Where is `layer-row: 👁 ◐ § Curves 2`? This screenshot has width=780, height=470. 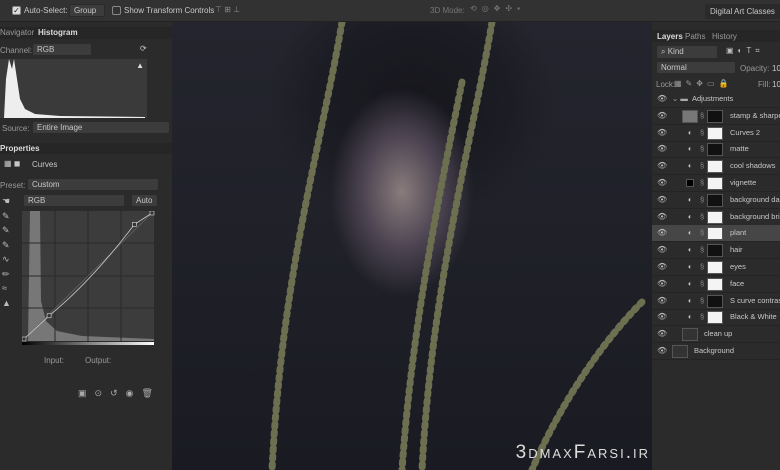 layer-row: 👁 ◐ § Curves 2 is located at coordinates (716, 133).